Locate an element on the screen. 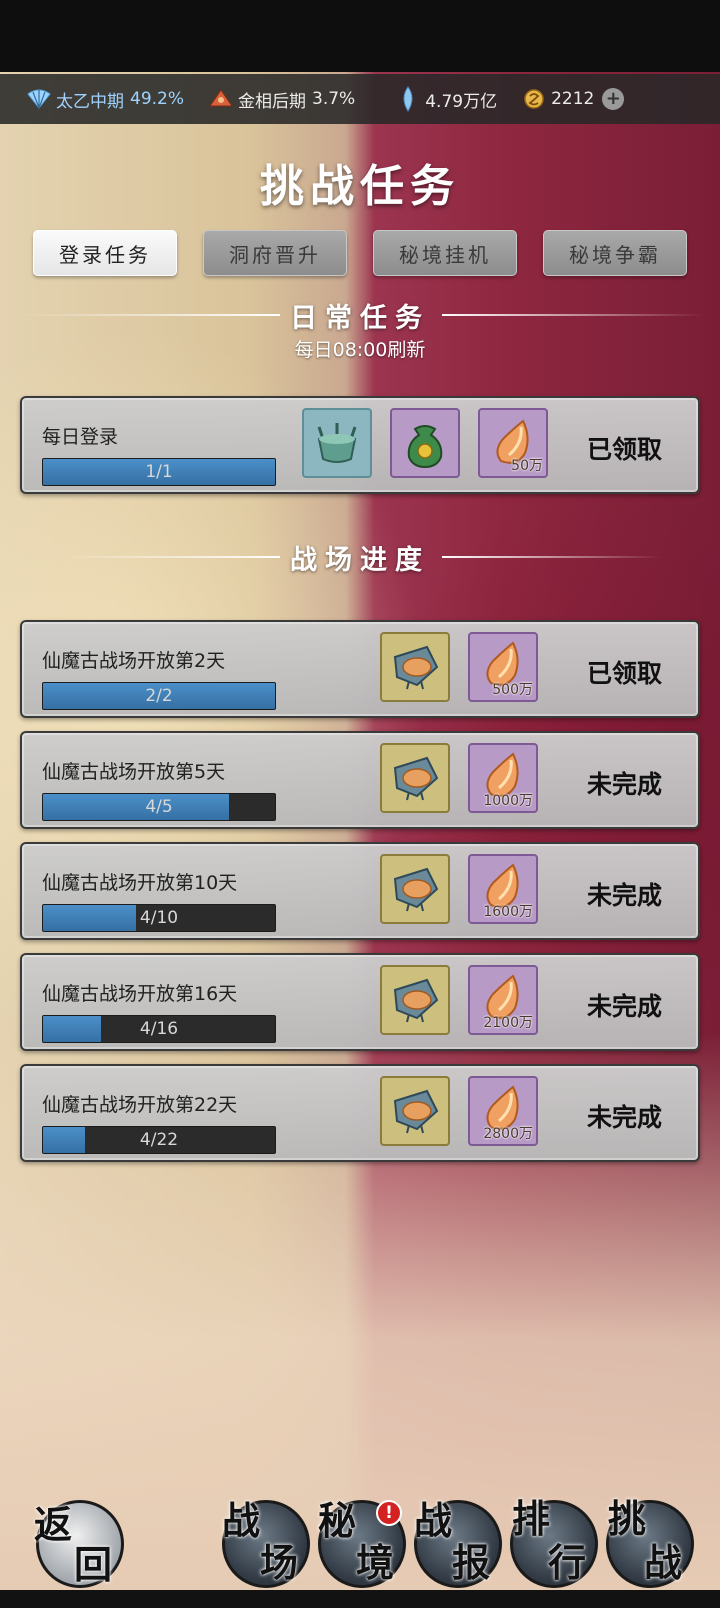  task-title: 仙魔古战场开放第2天 is located at coordinates (134, 661).